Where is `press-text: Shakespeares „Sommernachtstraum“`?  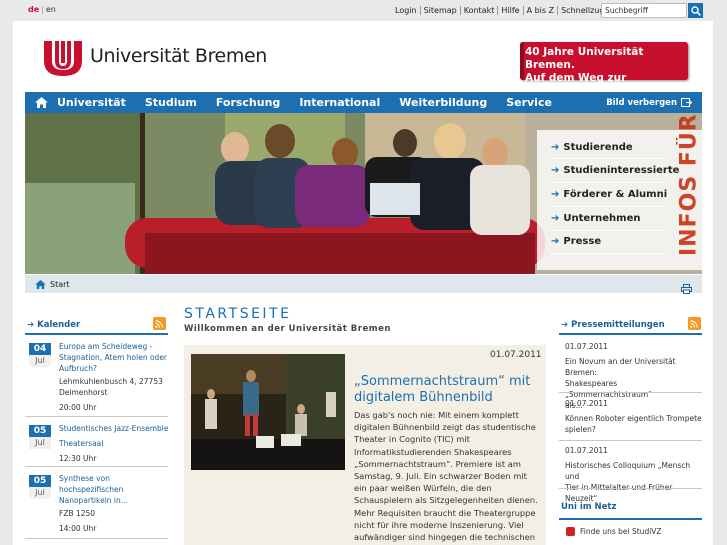
press-text: Shakespeares „Sommernachtstraum“ is located at coordinates (609, 389).